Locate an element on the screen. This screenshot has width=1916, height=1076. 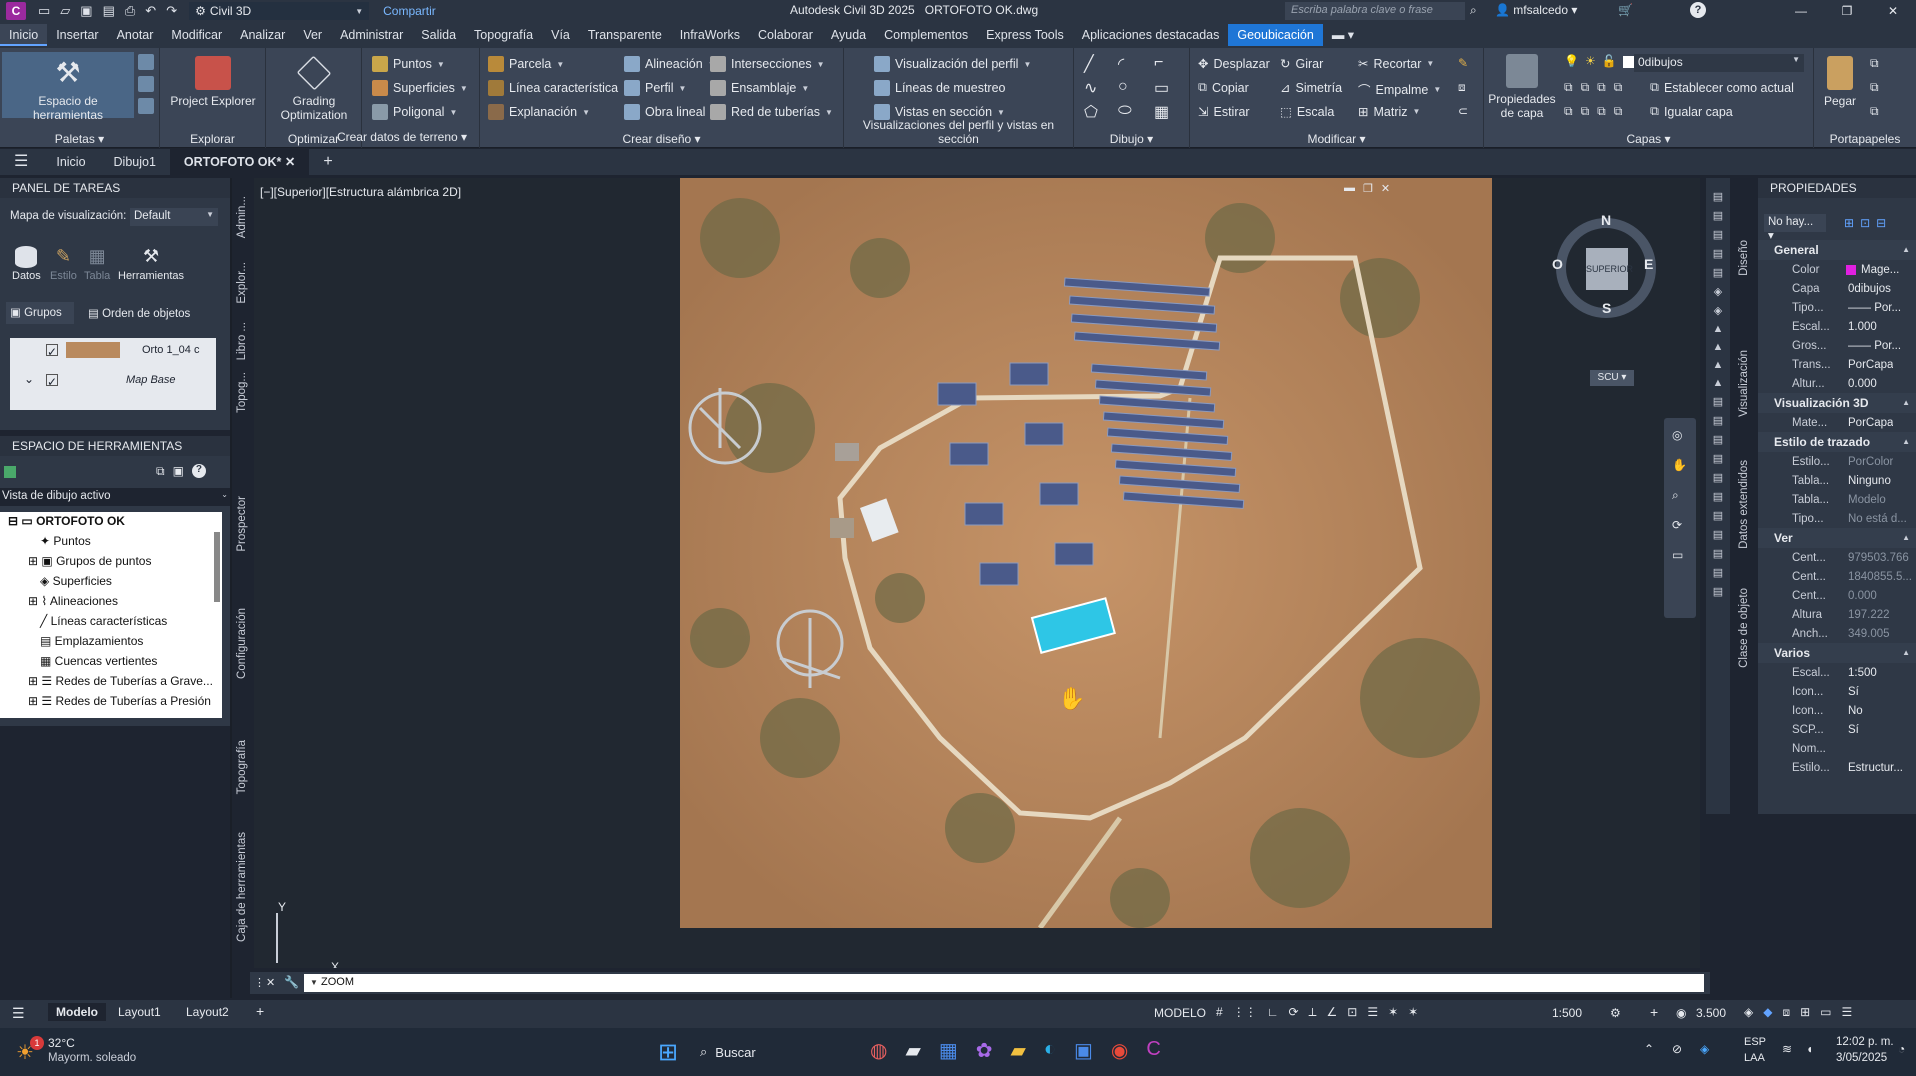
saveas-icon: ▤ is located at coordinates (109, 11).